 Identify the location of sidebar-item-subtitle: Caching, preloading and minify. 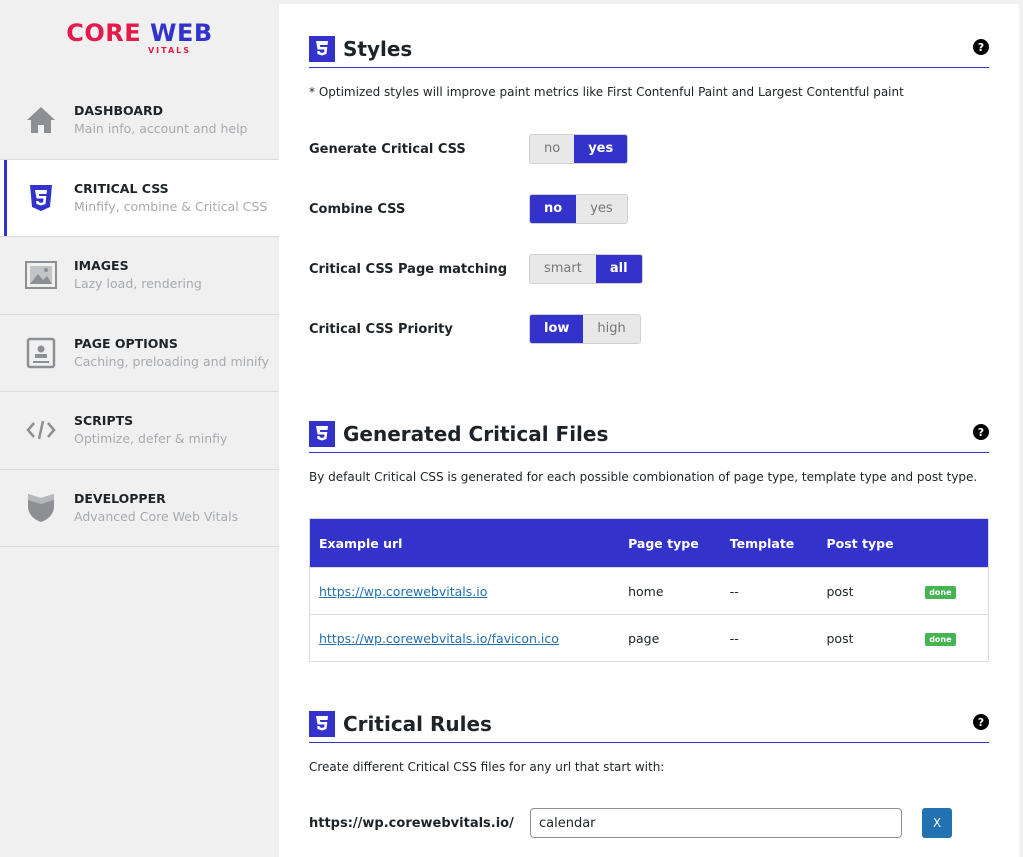
(172, 361).